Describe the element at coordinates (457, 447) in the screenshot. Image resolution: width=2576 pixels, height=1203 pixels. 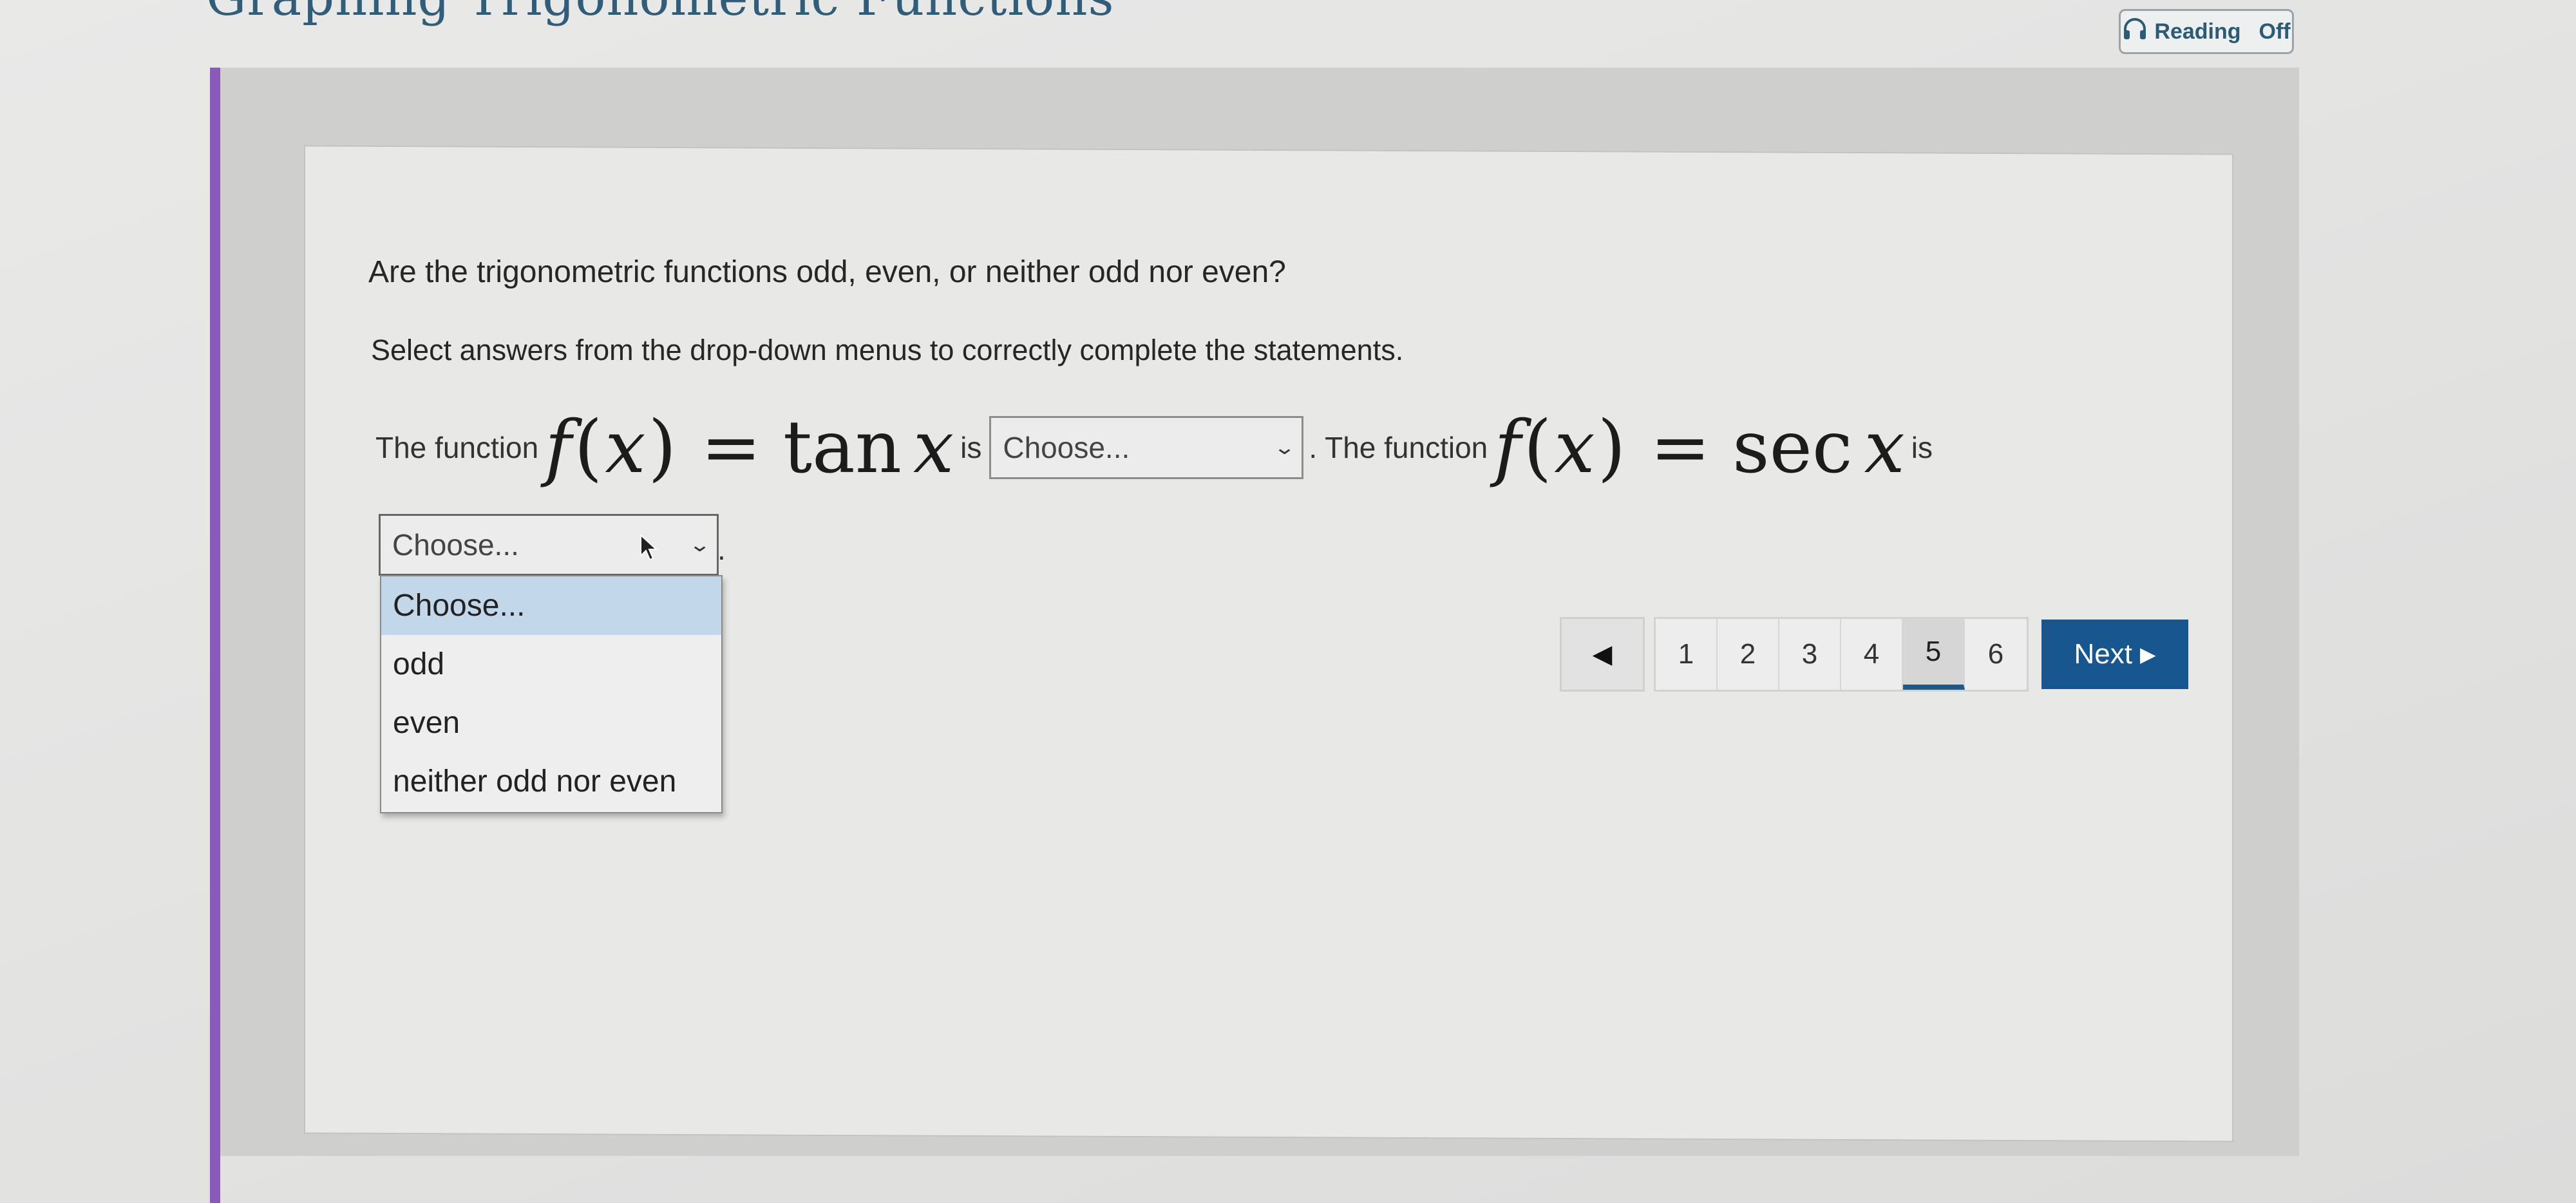
I see `statement-prefix: The function` at that location.